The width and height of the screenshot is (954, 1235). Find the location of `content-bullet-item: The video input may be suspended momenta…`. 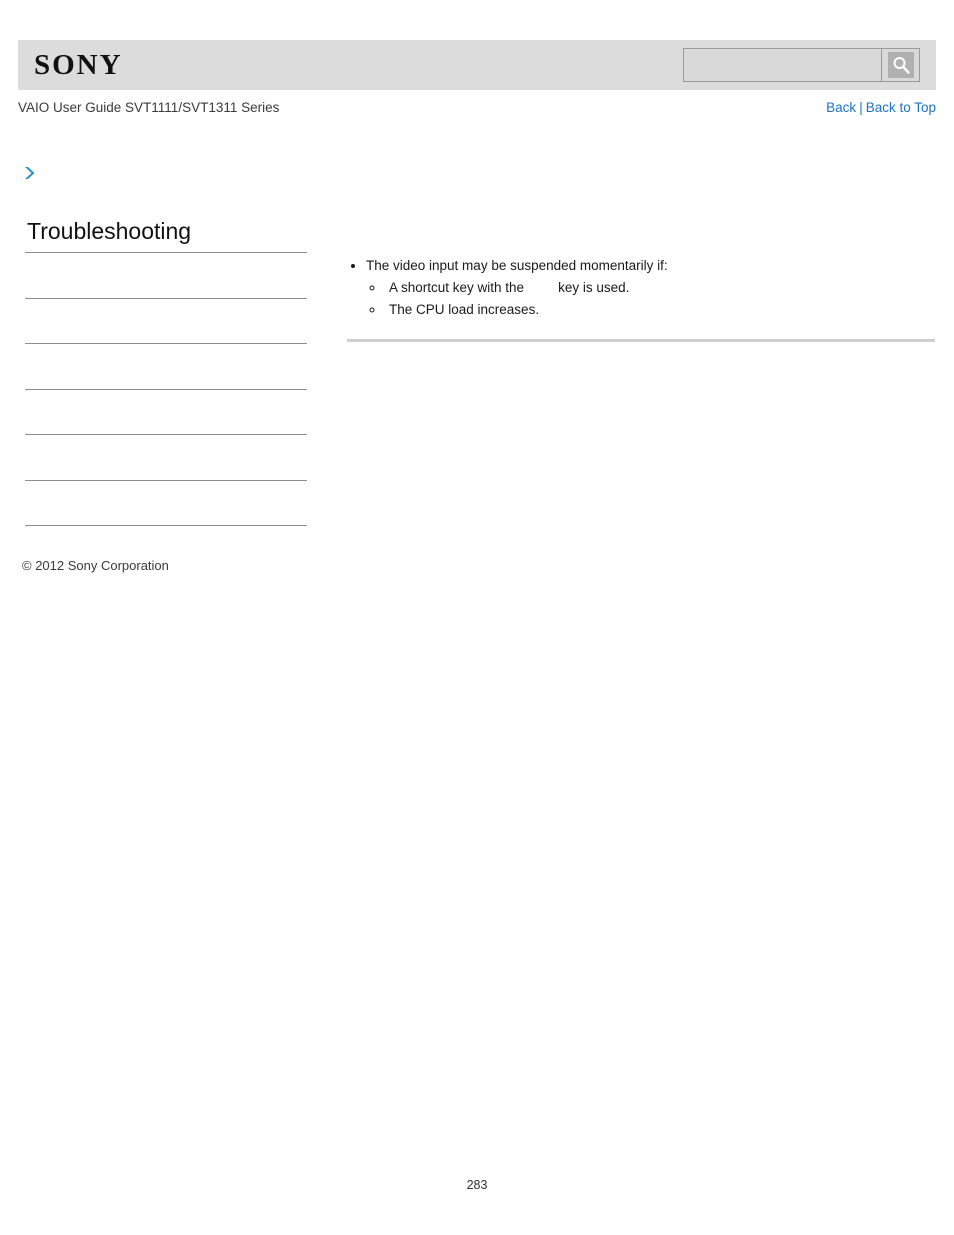

content-bullet-item: The video input may be suspended momenta… is located at coordinates (650, 288).